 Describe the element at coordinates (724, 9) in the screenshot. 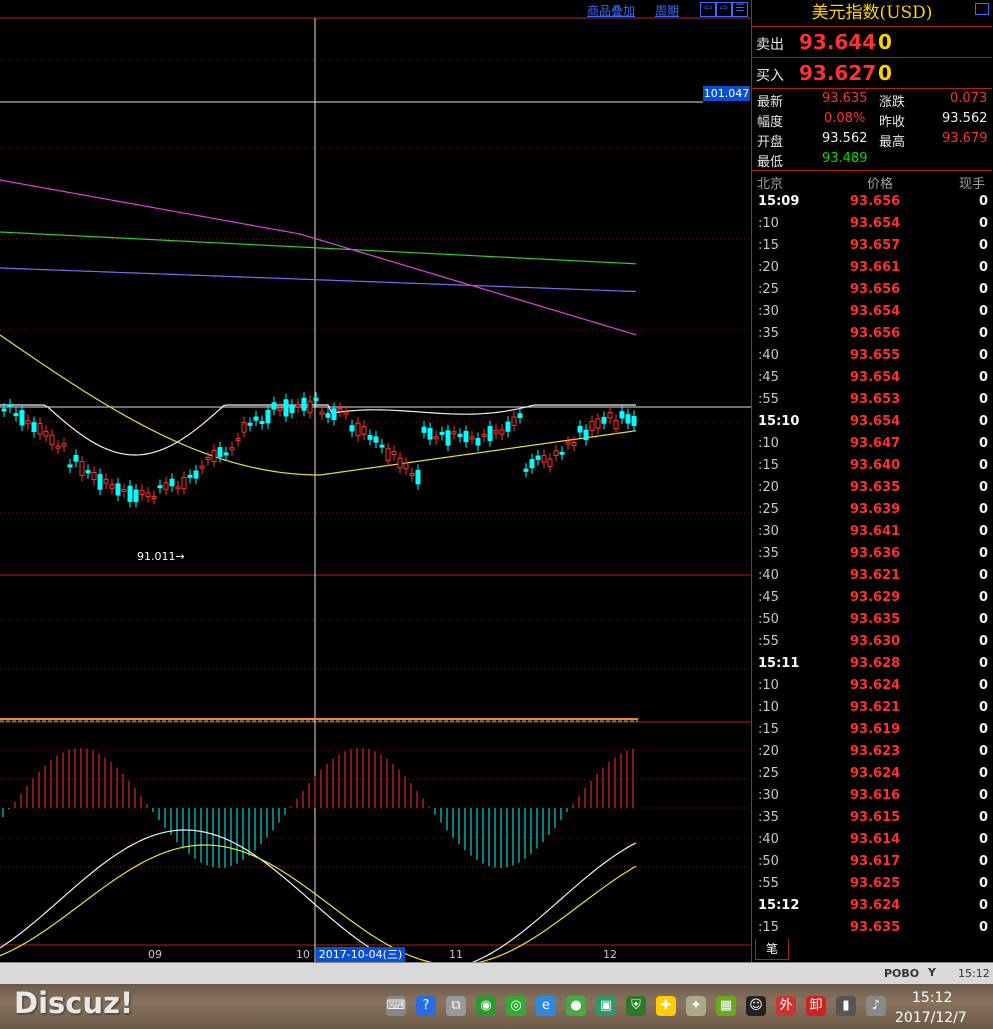

I see `nav-right-button: ⇨` at that location.